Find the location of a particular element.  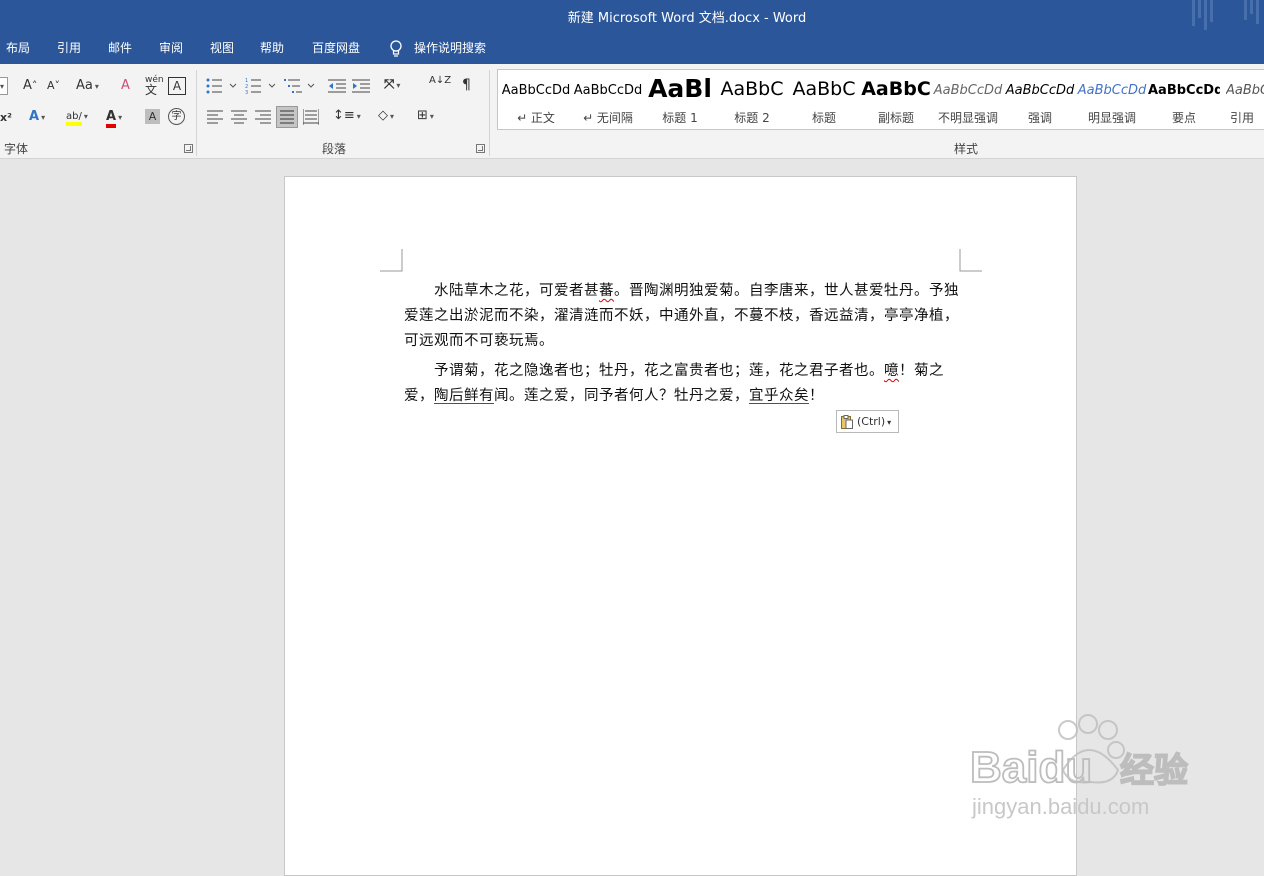

decrease-indent-button is located at coordinates (337, 86).